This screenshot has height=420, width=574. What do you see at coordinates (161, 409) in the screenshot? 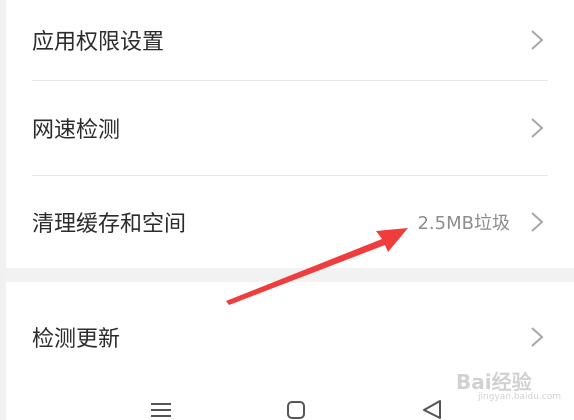
I see `menu-icon` at bounding box center [161, 409].